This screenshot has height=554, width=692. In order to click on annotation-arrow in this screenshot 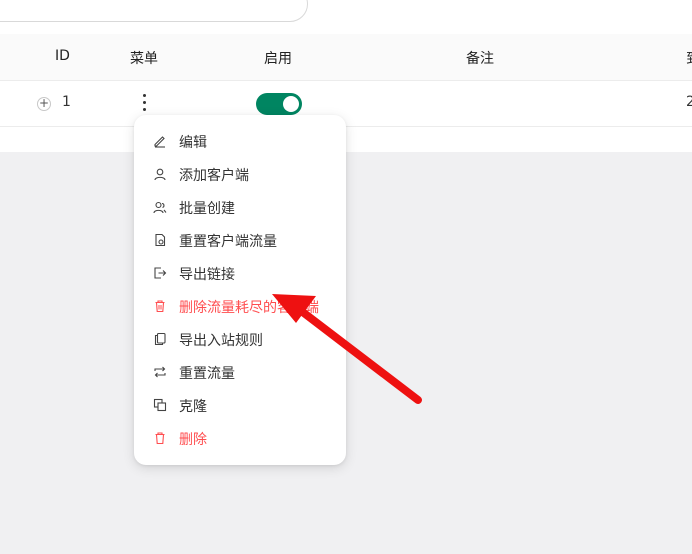, I will do `click(347, 349)`.